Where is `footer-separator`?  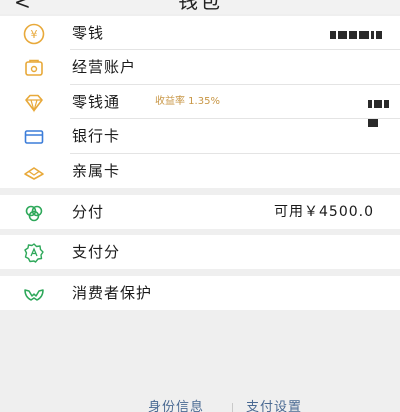 footer-separator is located at coordinates (232, 407).